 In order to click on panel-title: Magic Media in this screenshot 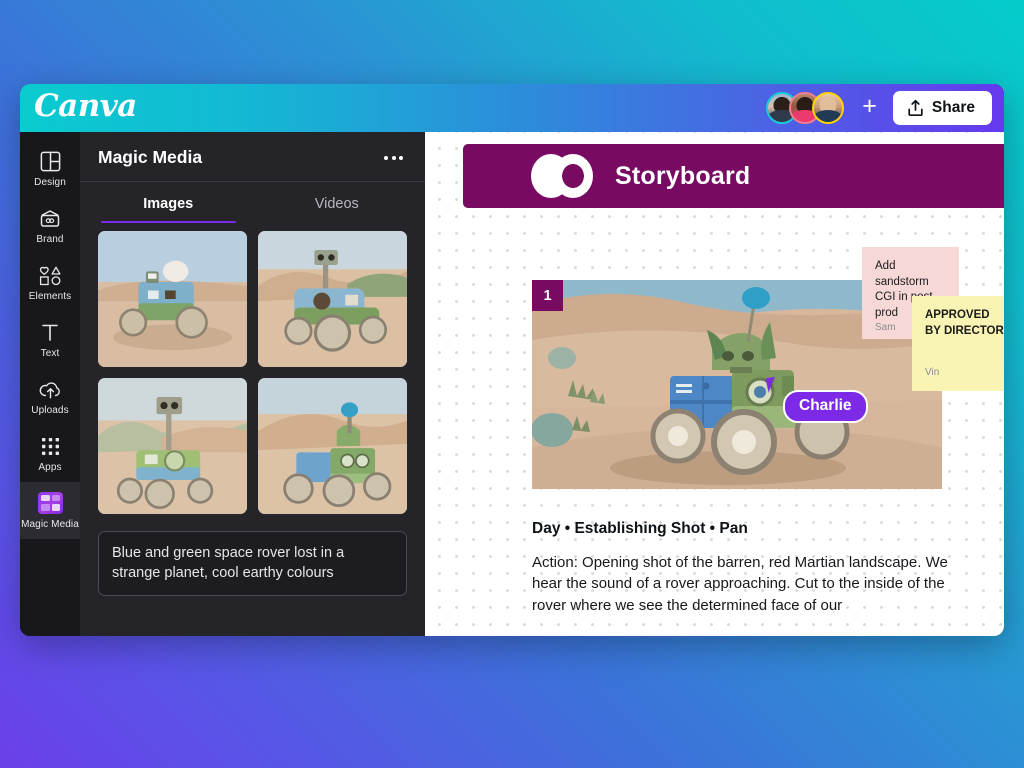, I will do `click(150, 157)`.